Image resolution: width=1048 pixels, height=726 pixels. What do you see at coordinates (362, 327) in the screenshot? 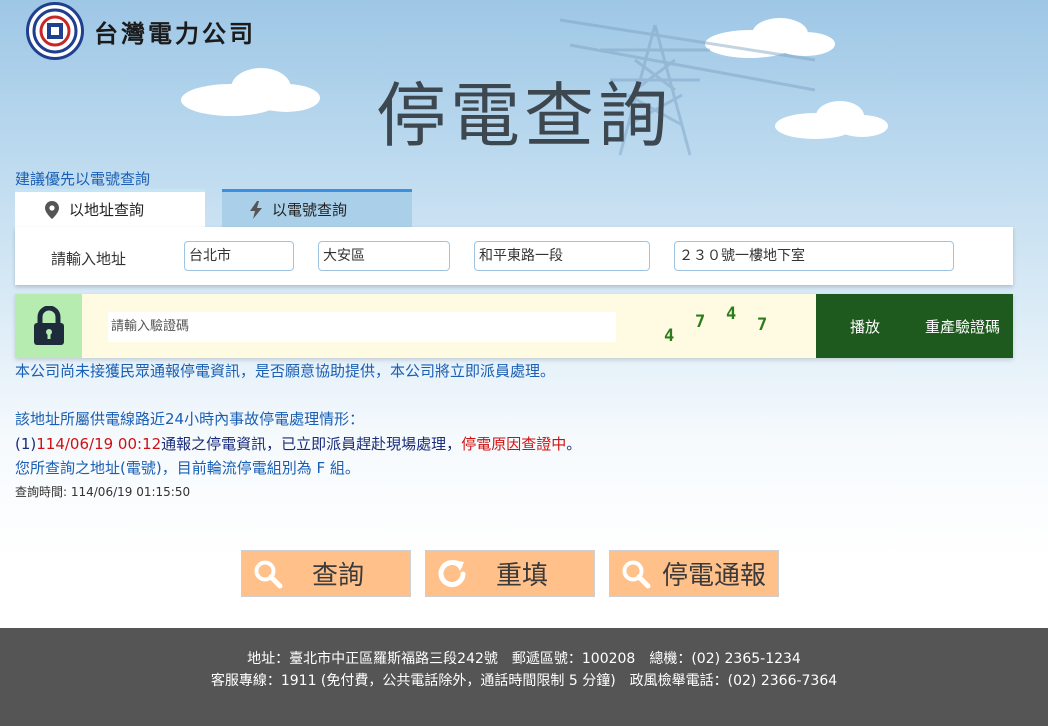
I see `captcha-input: 請輸入驗證碼` at bounding box center [362, 327].